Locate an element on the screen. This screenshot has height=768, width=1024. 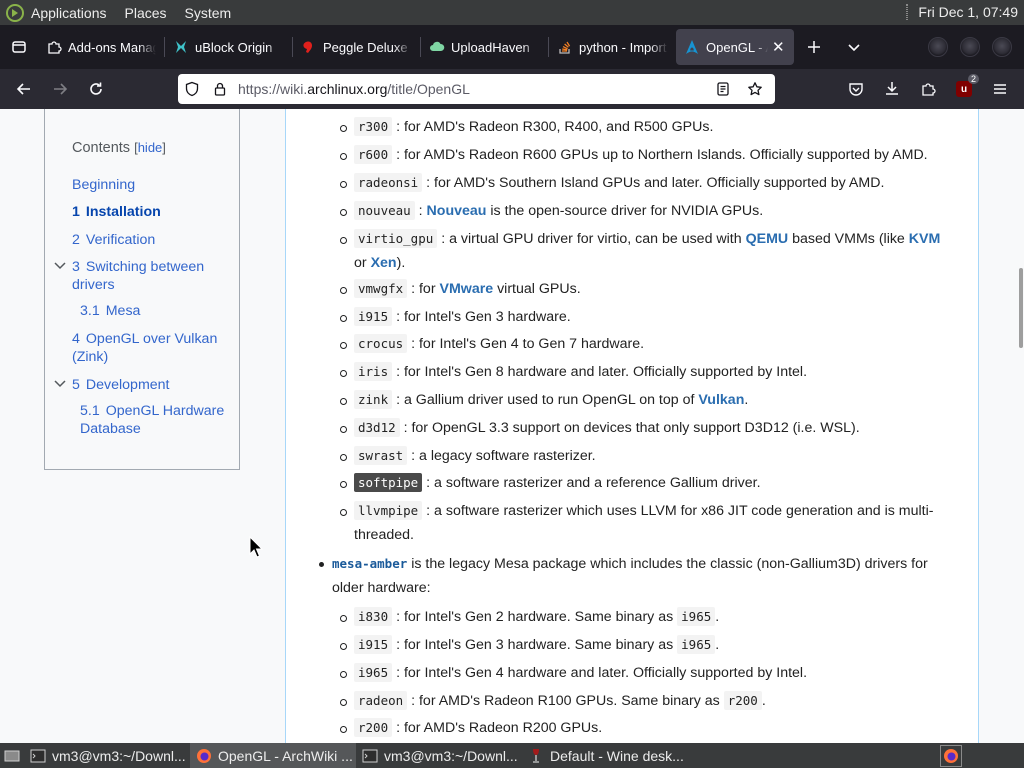
peggle-icon is located at coordinates (309, 47).